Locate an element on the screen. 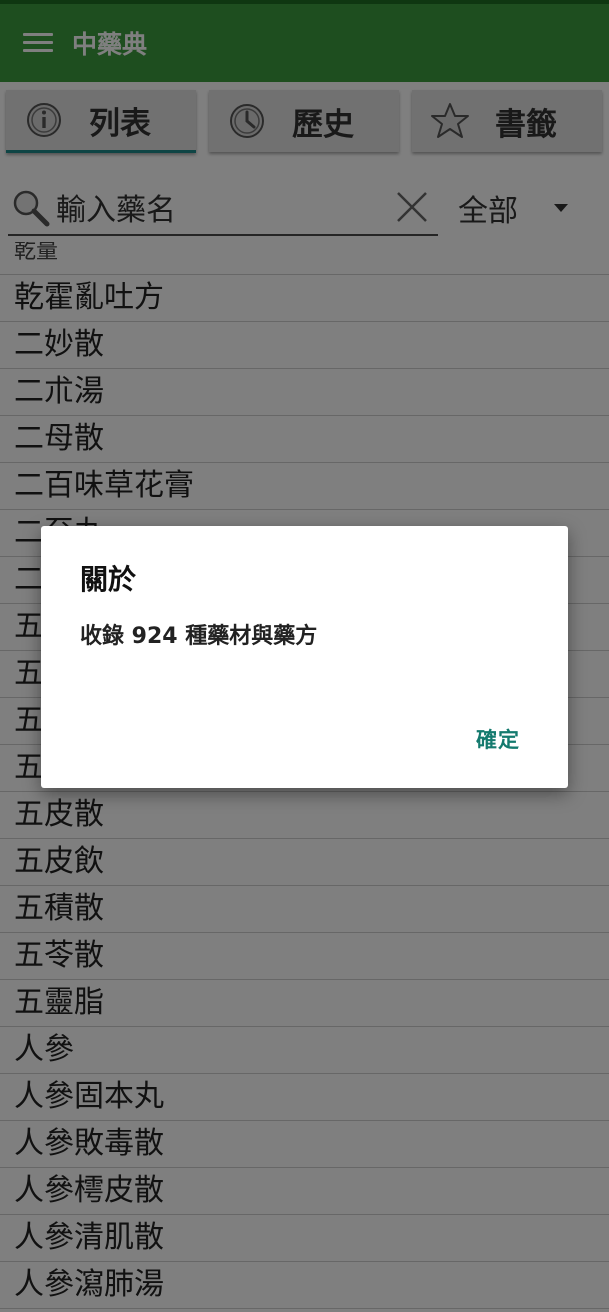 Image resolution: width=609 pixels, height=1312 pixels. dialog-title: 關於 is located at coordinates (108, 579).